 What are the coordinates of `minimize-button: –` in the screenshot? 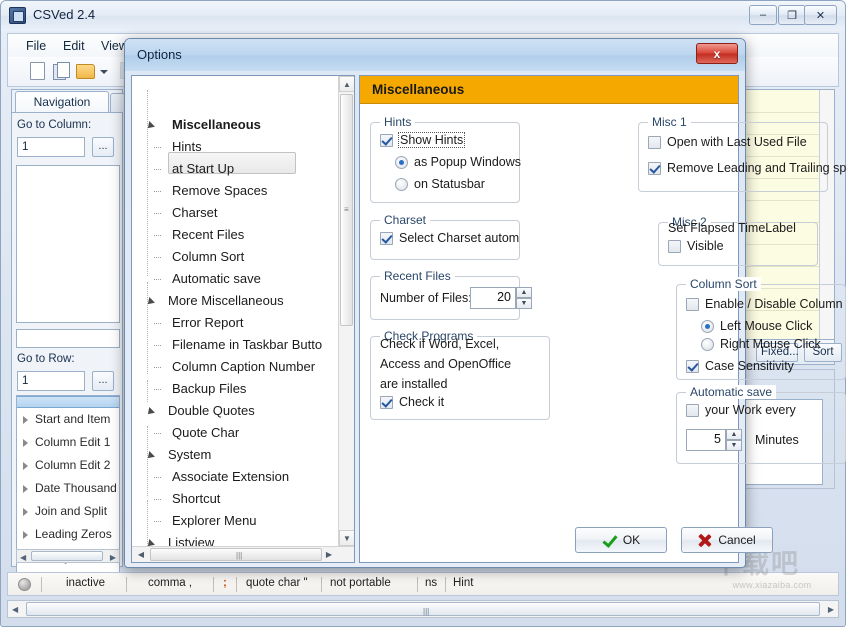 It's located at (763, 15).